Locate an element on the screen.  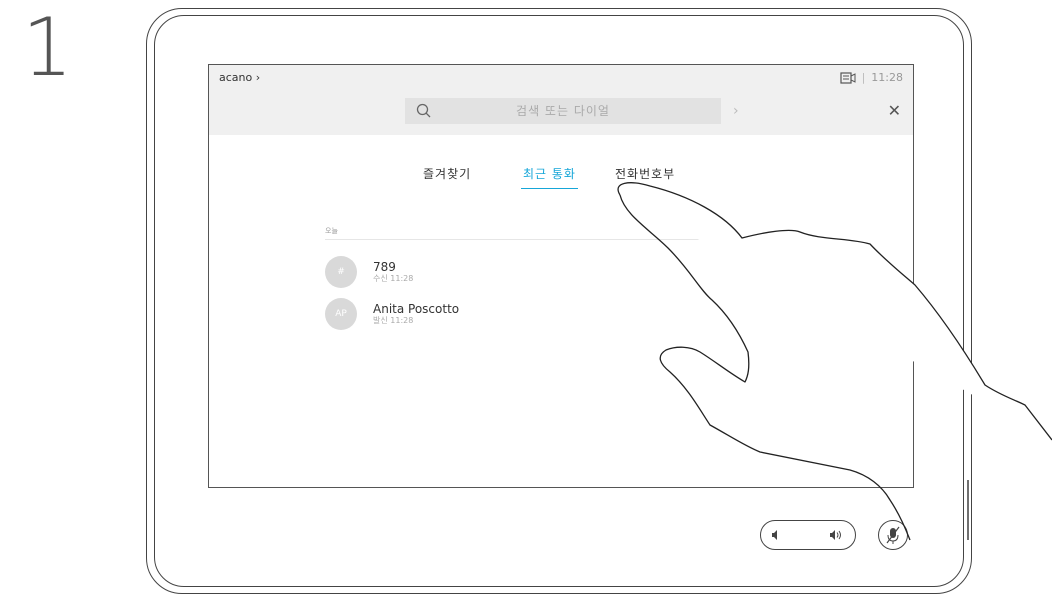
search-box is located at coordinates (563, 111).